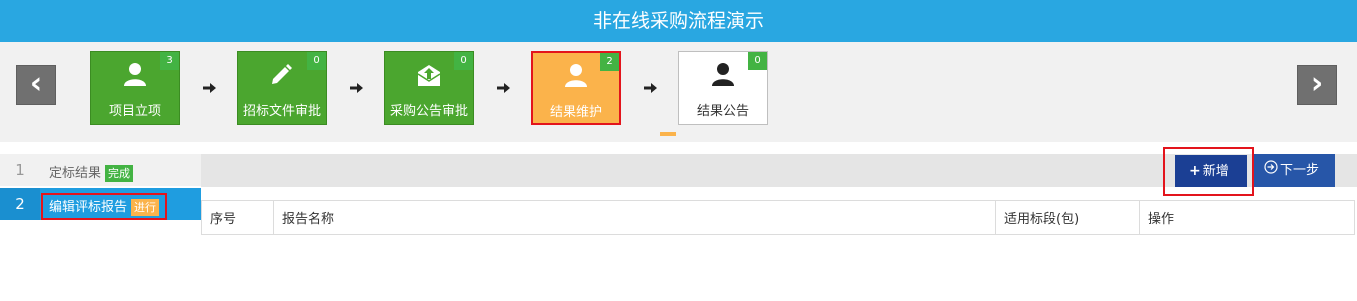 Image resolution: width=1357 pixels, height=301 pixels. Describe the element at coordinates (1195, 171) in the screenshot. I see `plus-icon: +` at that location.